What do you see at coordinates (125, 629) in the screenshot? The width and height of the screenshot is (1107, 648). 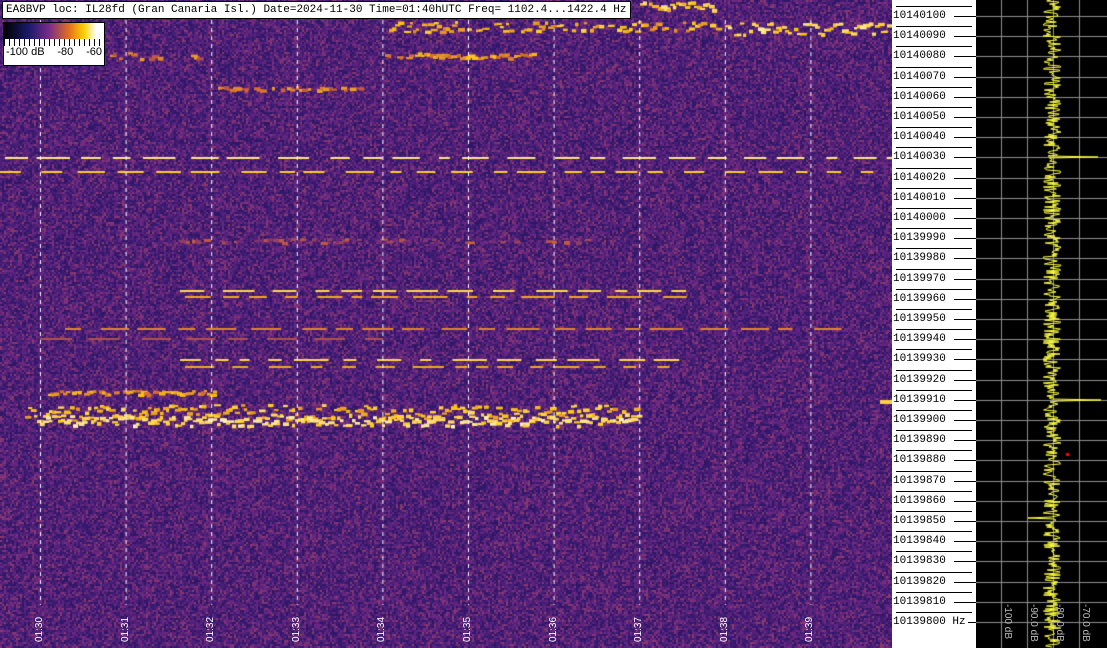 I see `time-label: 01:31` at bounding box center [125, 629].